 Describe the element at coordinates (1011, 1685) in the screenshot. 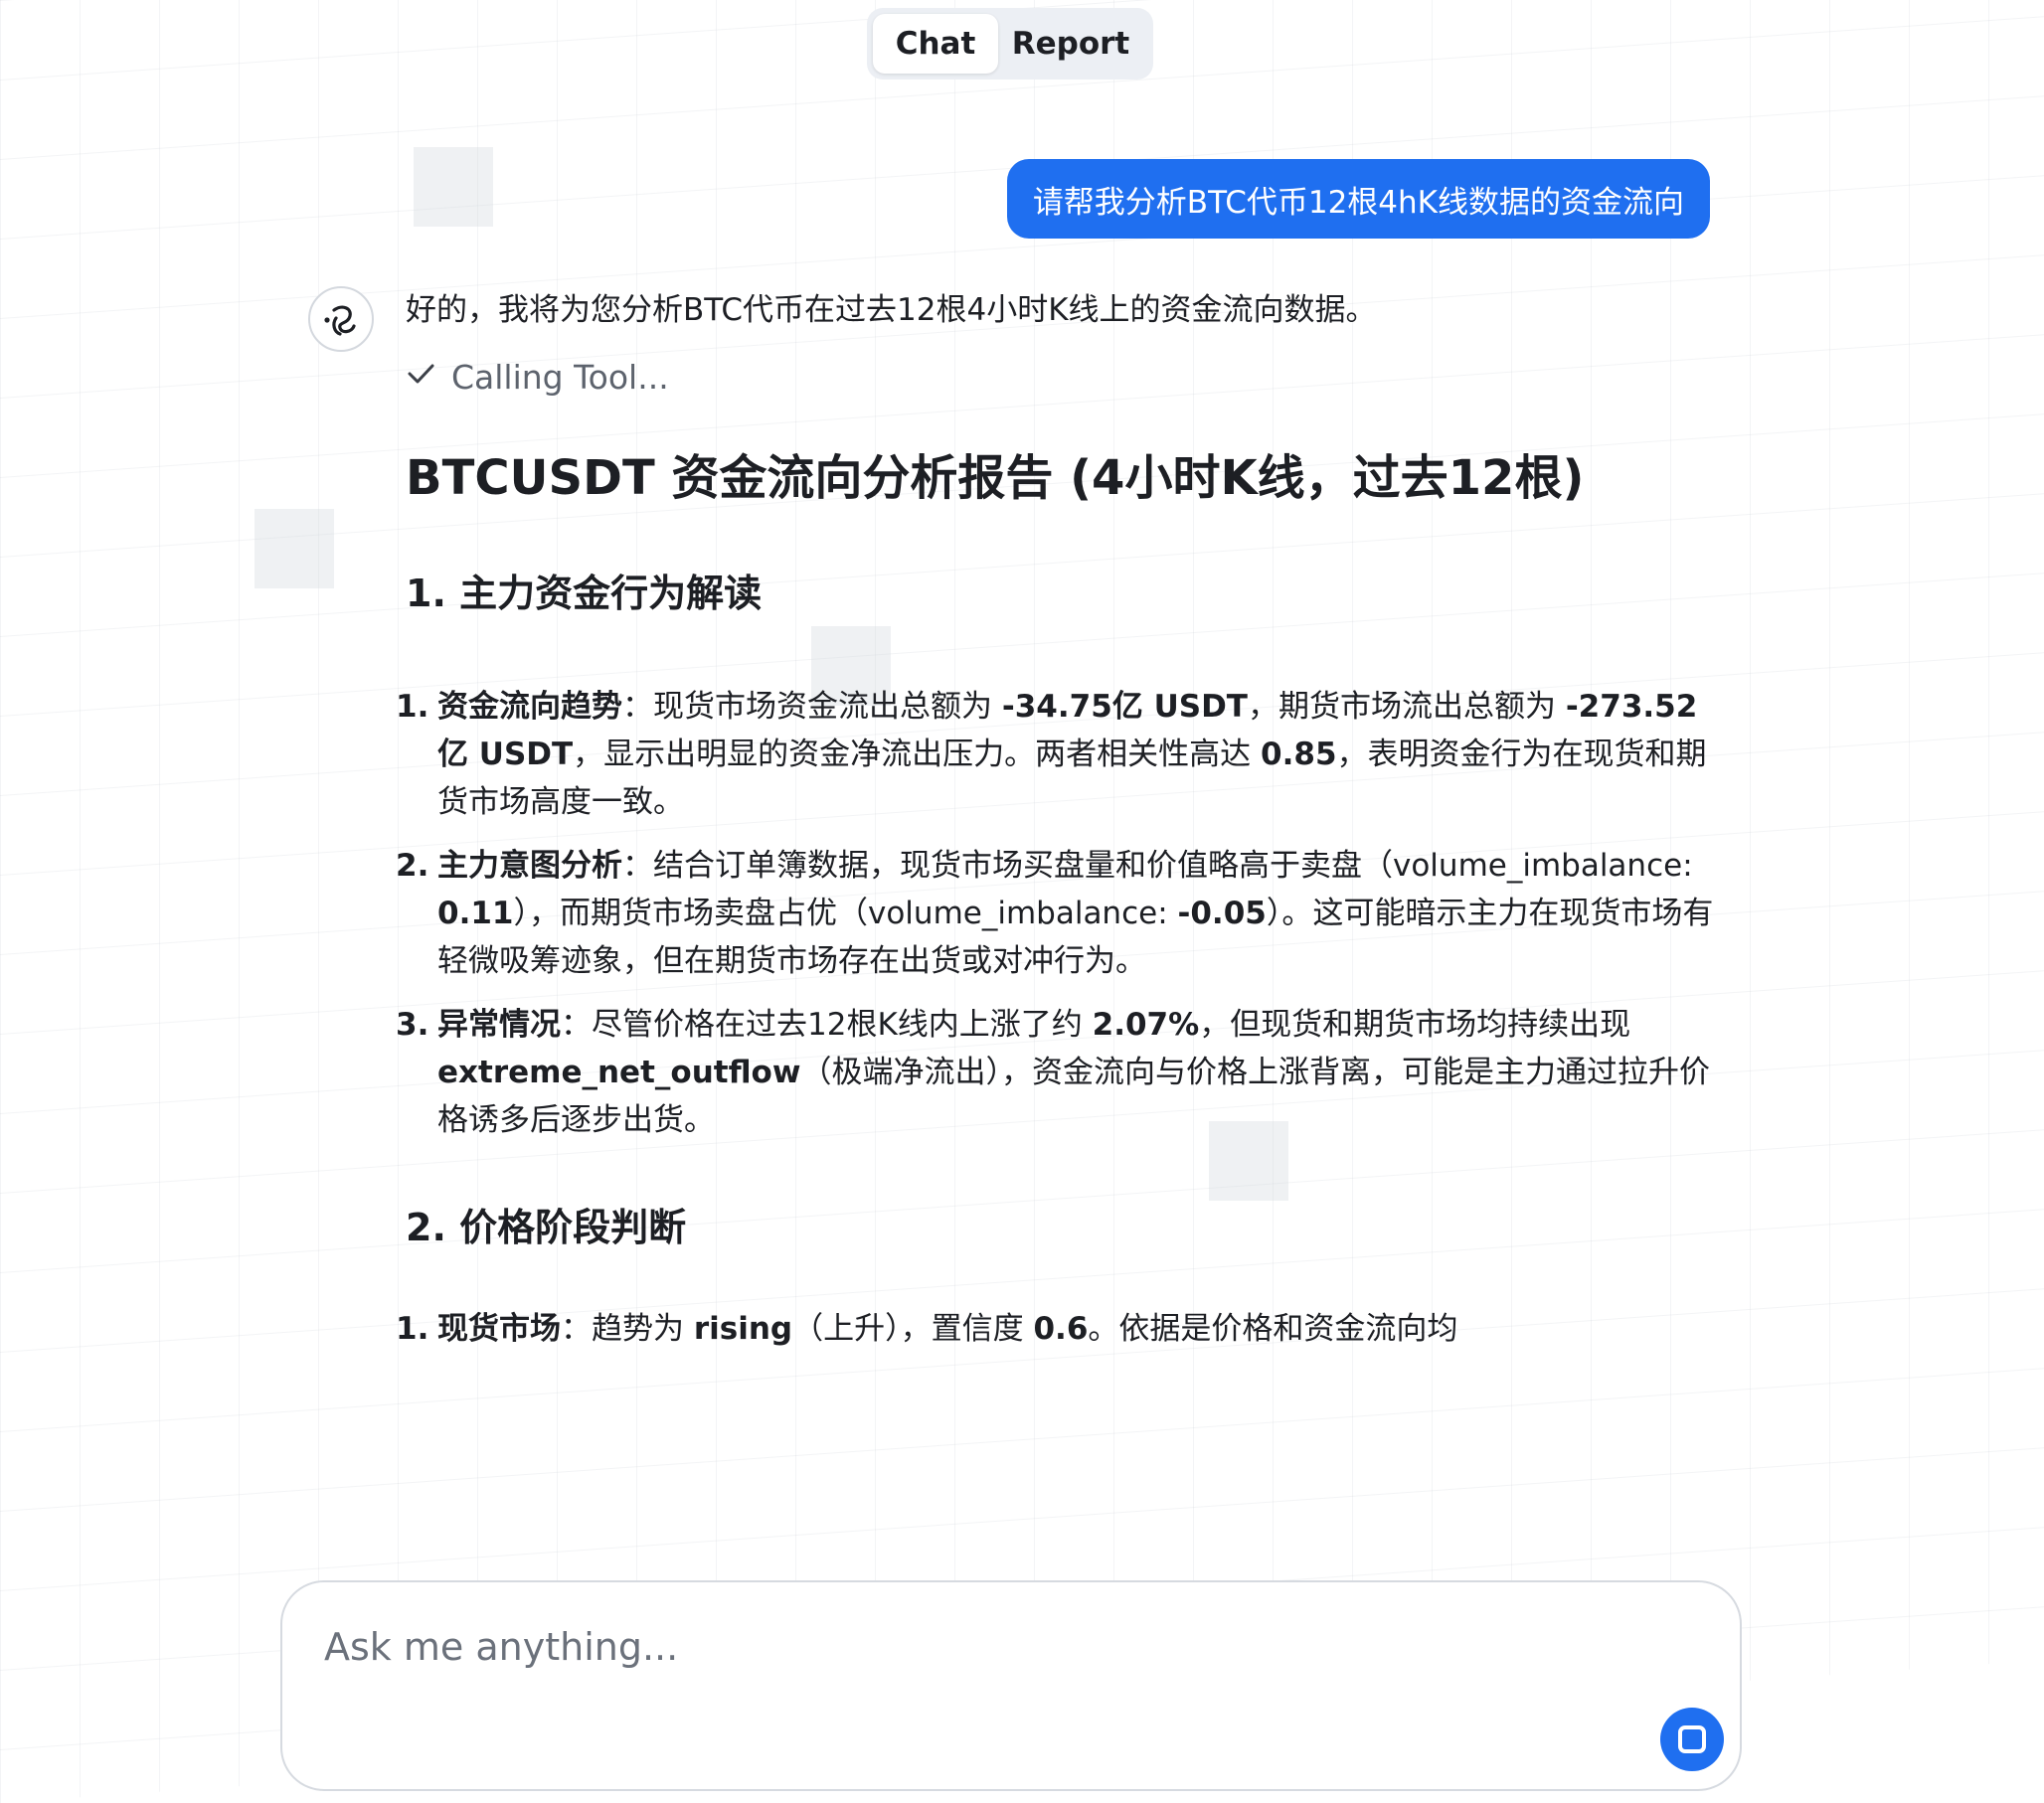

I see `message-composer` at that location.